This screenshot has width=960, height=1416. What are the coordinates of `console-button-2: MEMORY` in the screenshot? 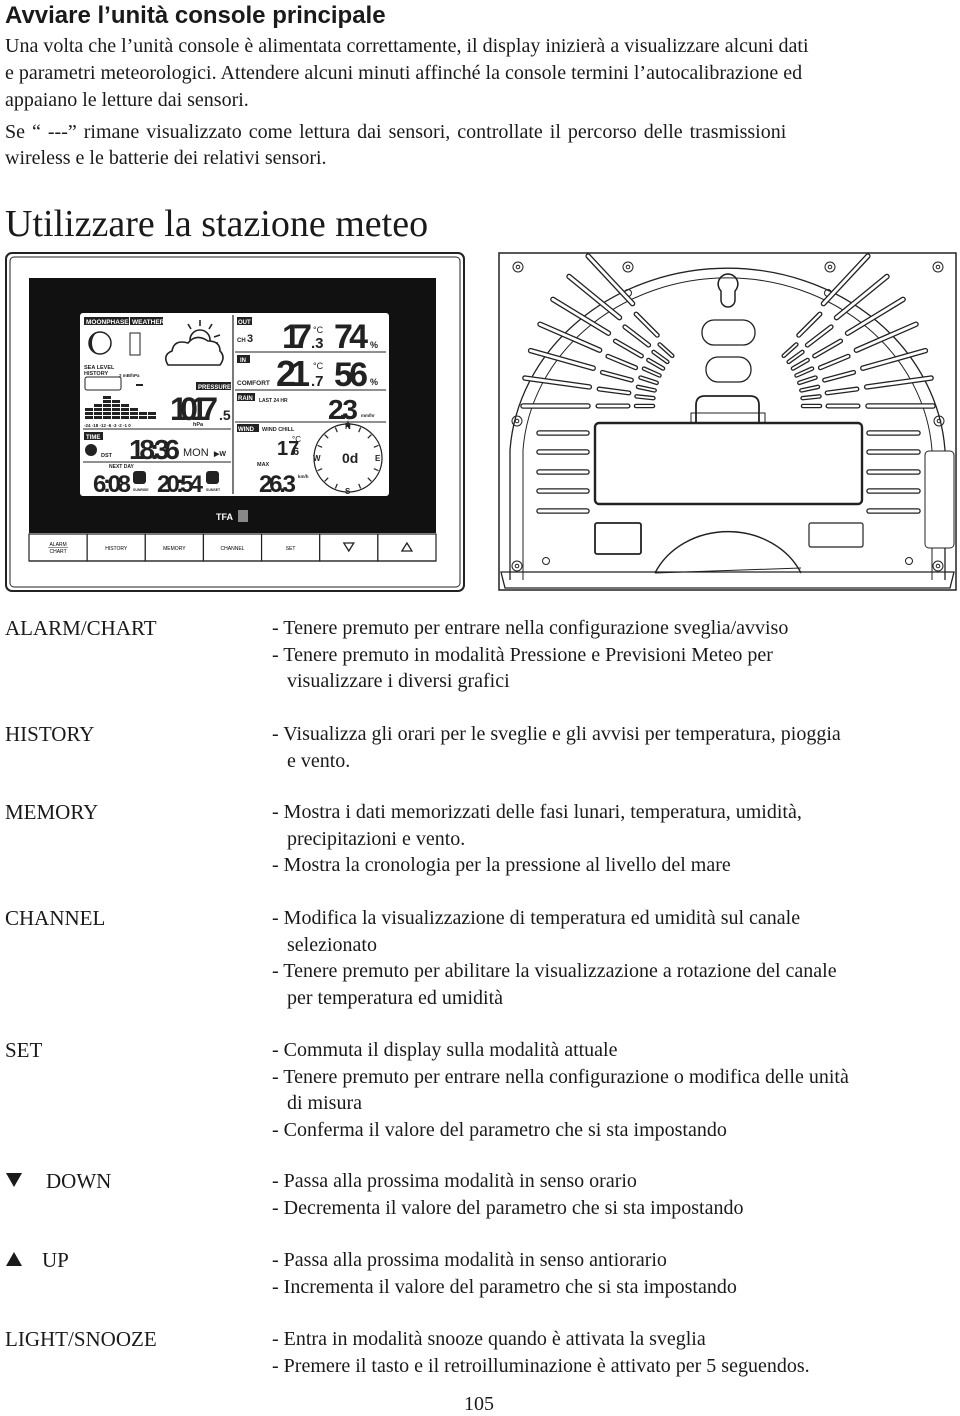 It's located at (174, 547).